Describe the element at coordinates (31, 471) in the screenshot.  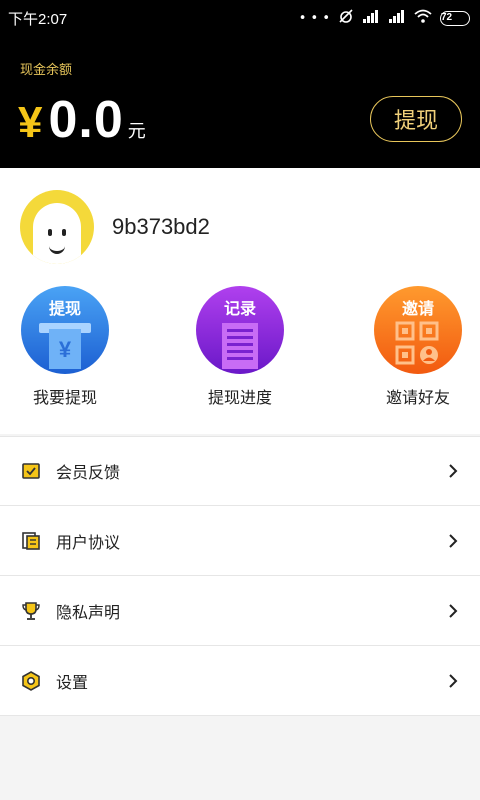
I see `feedback-icon` at that location.